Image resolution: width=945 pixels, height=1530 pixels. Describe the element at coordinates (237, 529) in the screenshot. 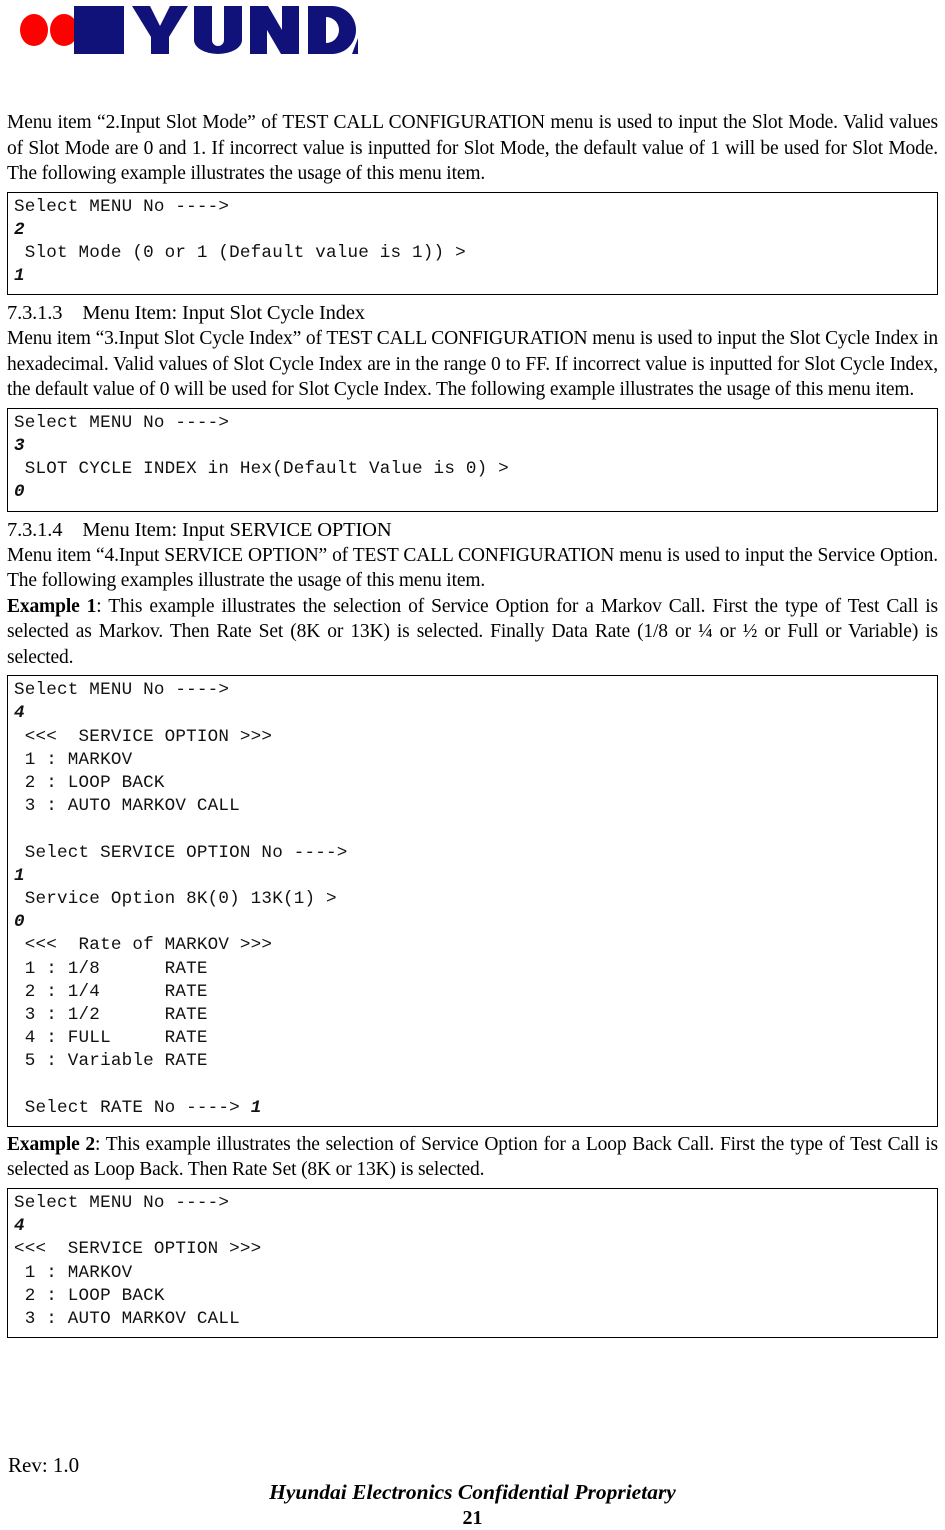

I see `heading-7-3-1-4-title: Menu Item: Input SERVICE OPTION` at that location.